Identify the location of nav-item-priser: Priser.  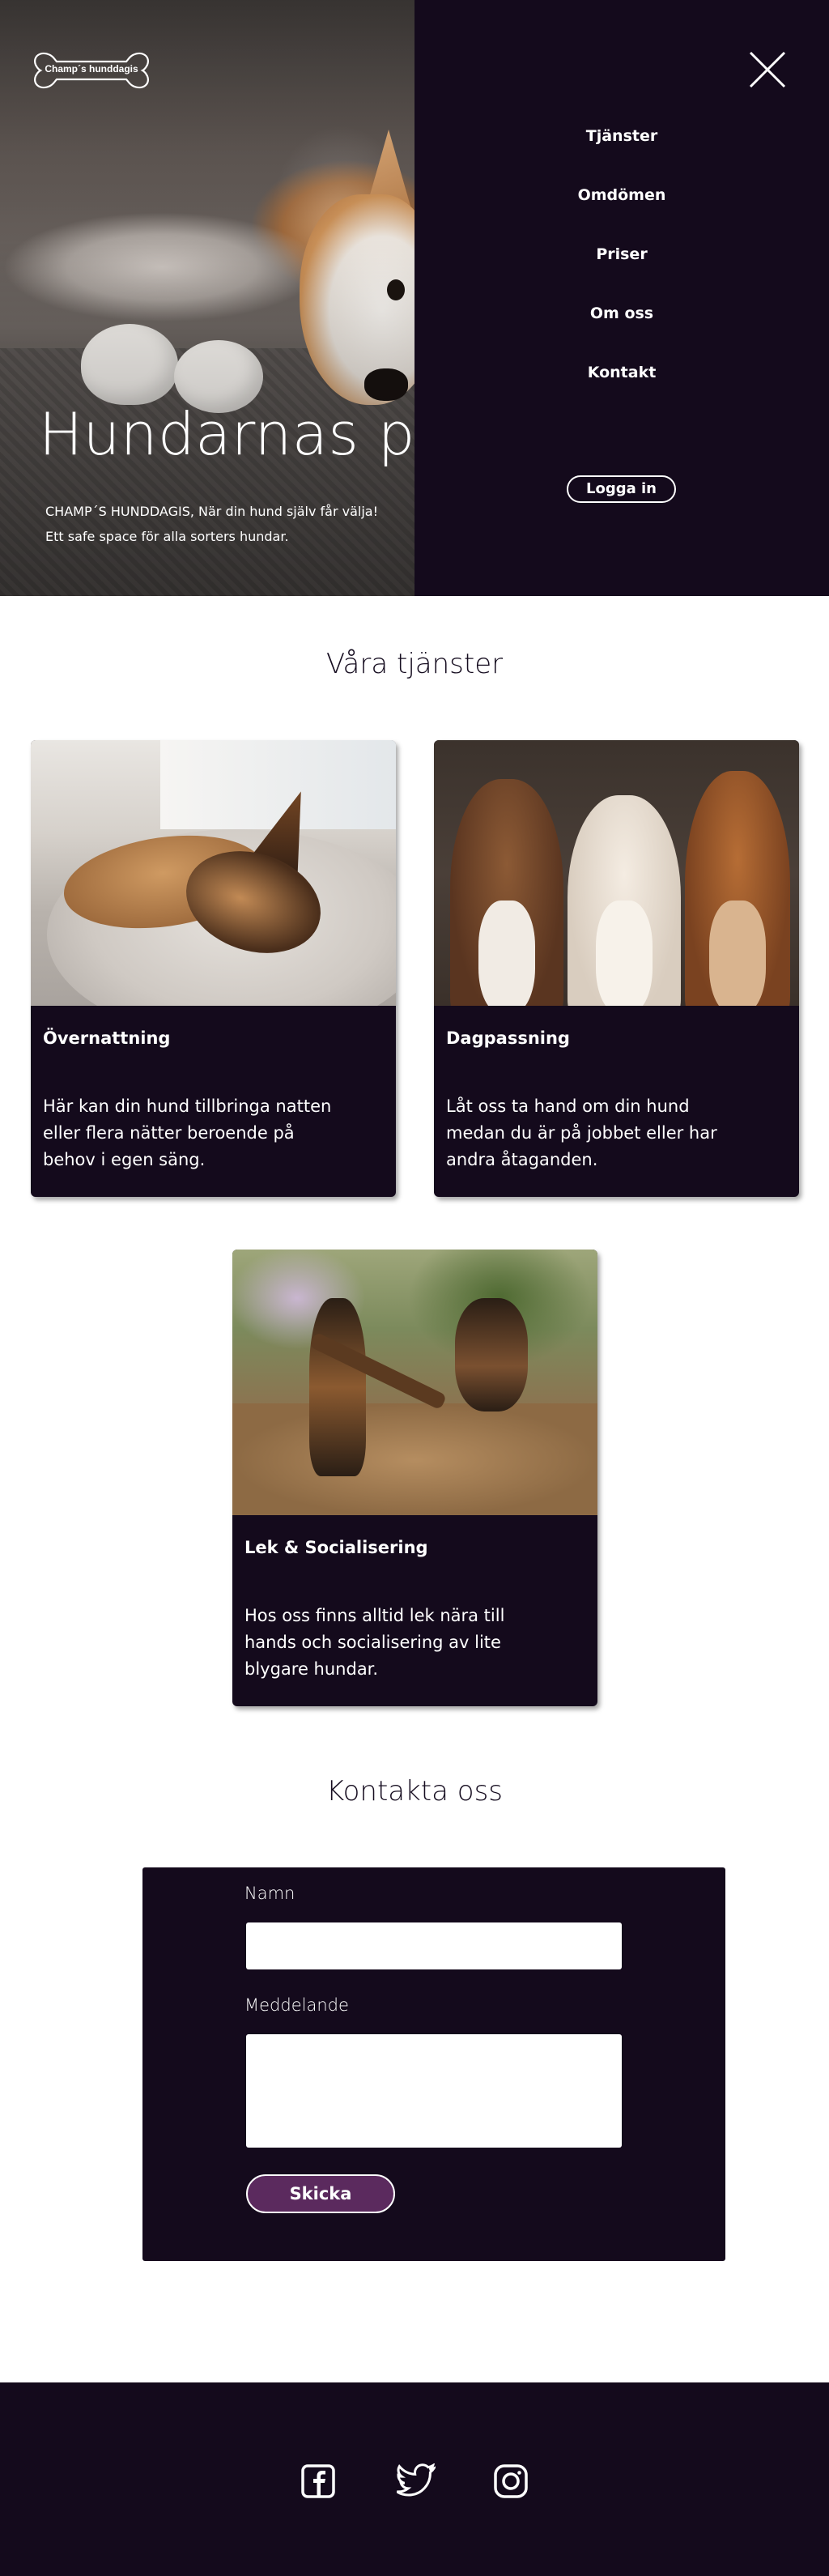
(621, 267).